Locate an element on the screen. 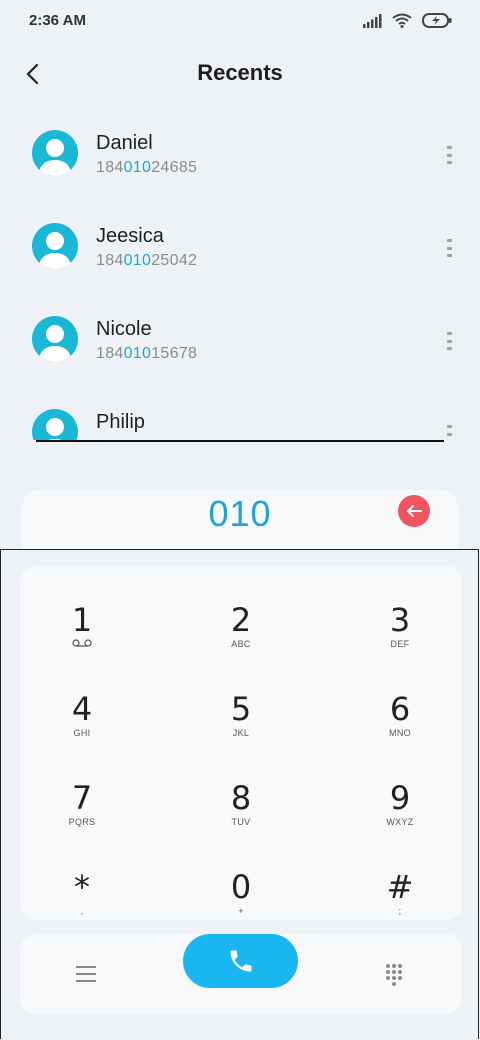 Image resolution: width=480 pixels, height=1040 pixels. page-title: Recents is located at coordinates (240, 72).